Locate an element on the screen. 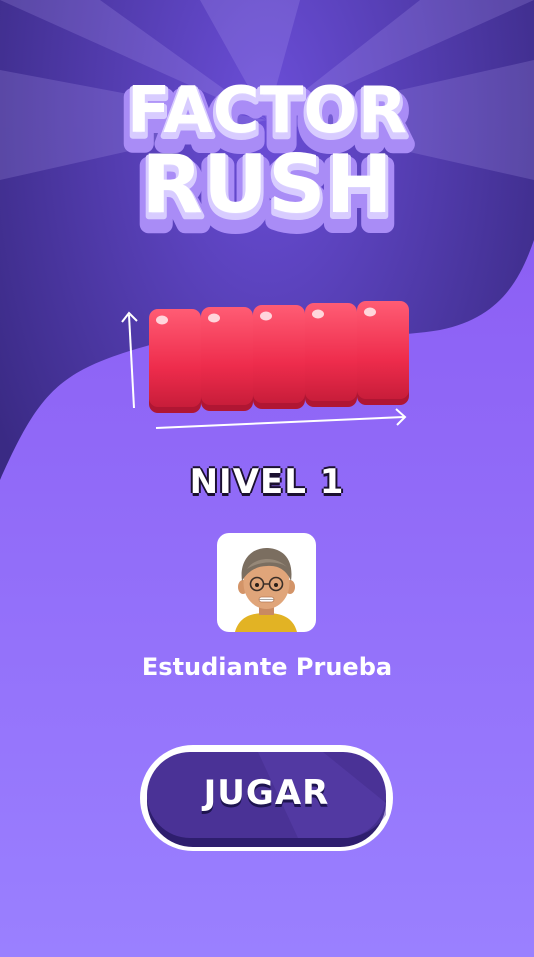  play-button-label: JUGAR is located at coordinates (266, 793).